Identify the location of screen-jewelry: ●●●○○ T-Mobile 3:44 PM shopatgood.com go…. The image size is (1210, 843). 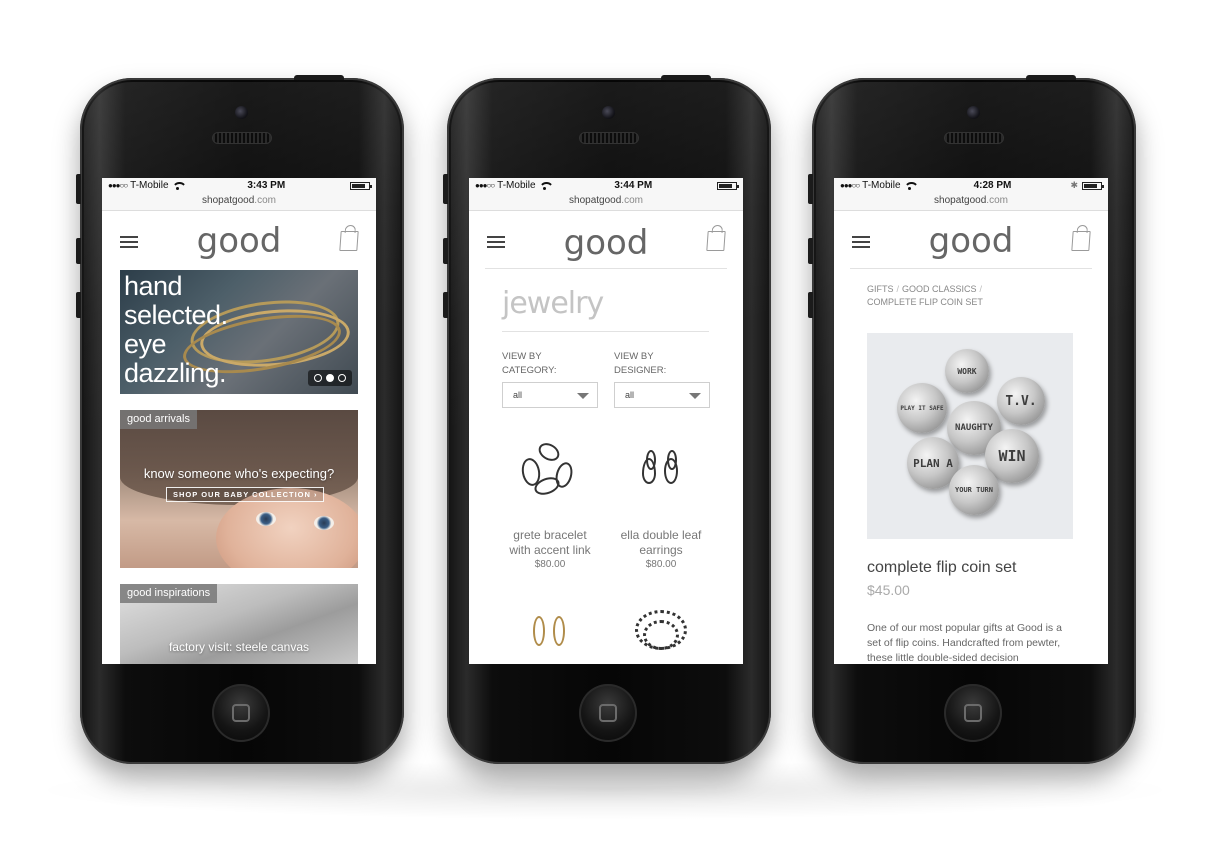
(606, 421).